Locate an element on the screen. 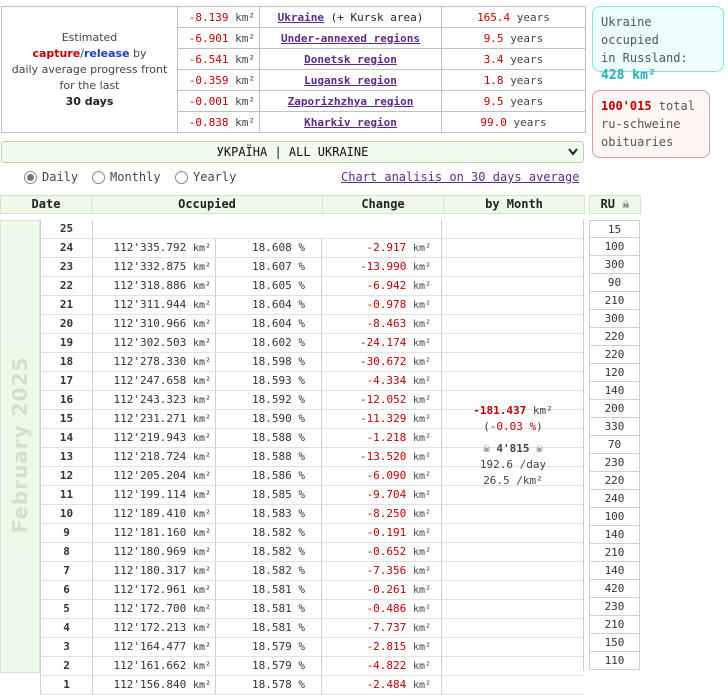 The image size is (728, 695). row-change-cell: -4.334 km² is located at coordinates (382, 381).